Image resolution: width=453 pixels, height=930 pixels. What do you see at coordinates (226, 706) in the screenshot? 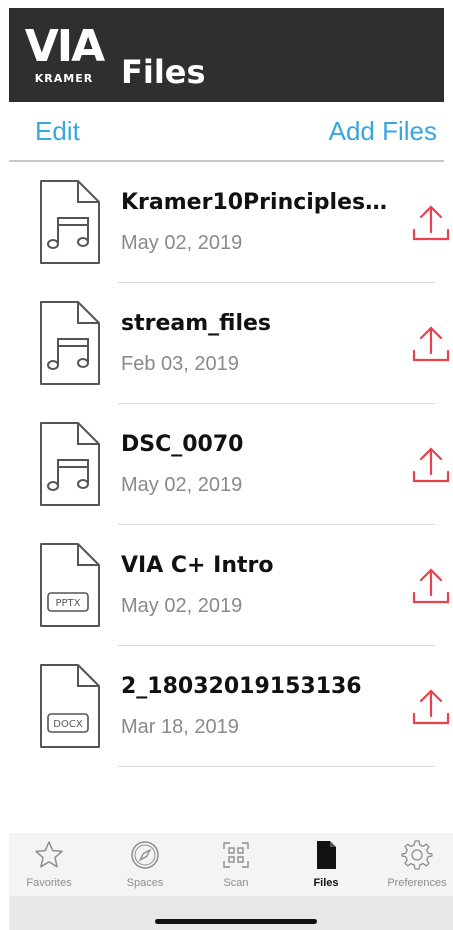
I see `file-row: DOCX 2_18032019153136 Mar 18, 2019` at bounding box center [226, 706].